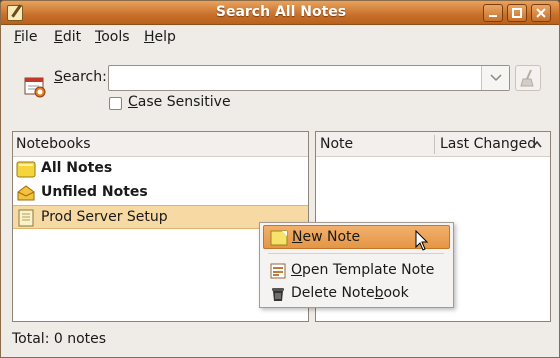 Image resolution: width=560 pixels, height=358 pixels. I want to click on case-sensitive-label: Case Sensitive, so click(179, 102).